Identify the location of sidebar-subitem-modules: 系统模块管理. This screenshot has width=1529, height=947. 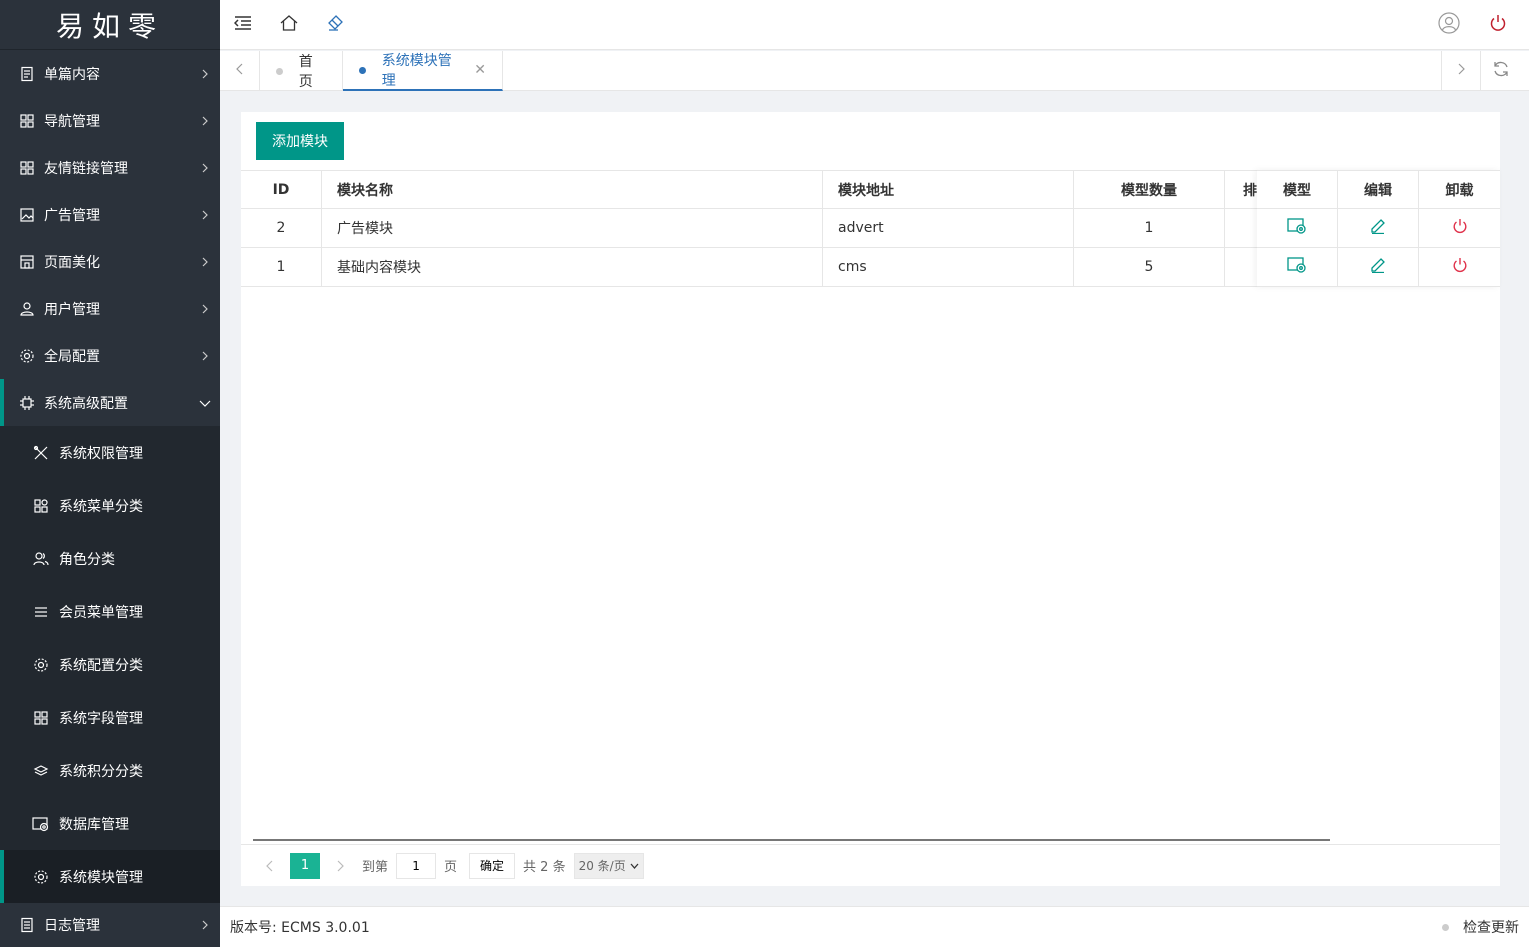
(110, 876).